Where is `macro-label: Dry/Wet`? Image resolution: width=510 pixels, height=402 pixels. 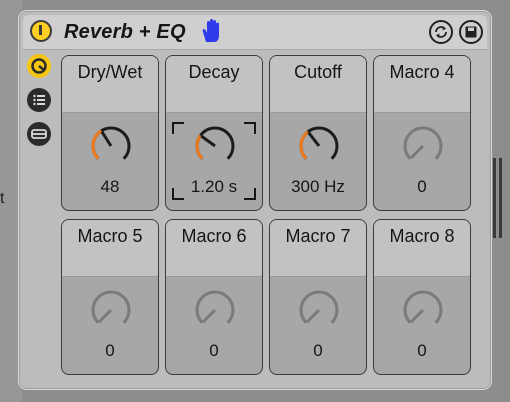
macro-label: Dry/Wet is located at coordinates (110, 72).